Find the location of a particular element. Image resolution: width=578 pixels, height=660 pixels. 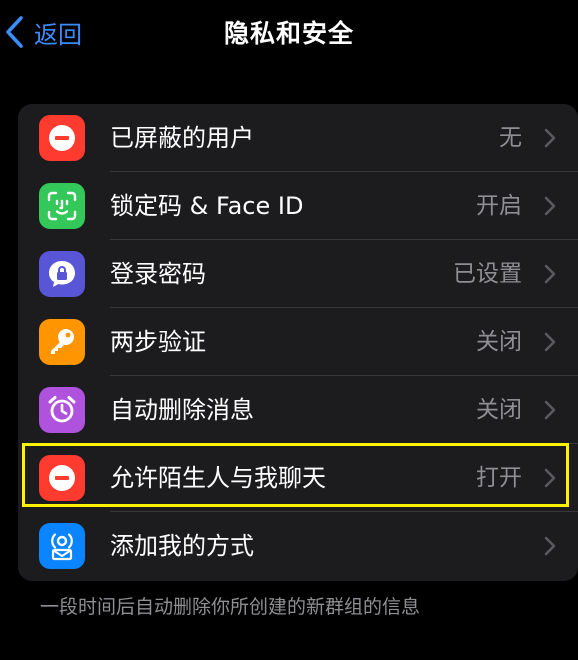

page-title: 隐私和安全 is located at coordinates (288, 33).